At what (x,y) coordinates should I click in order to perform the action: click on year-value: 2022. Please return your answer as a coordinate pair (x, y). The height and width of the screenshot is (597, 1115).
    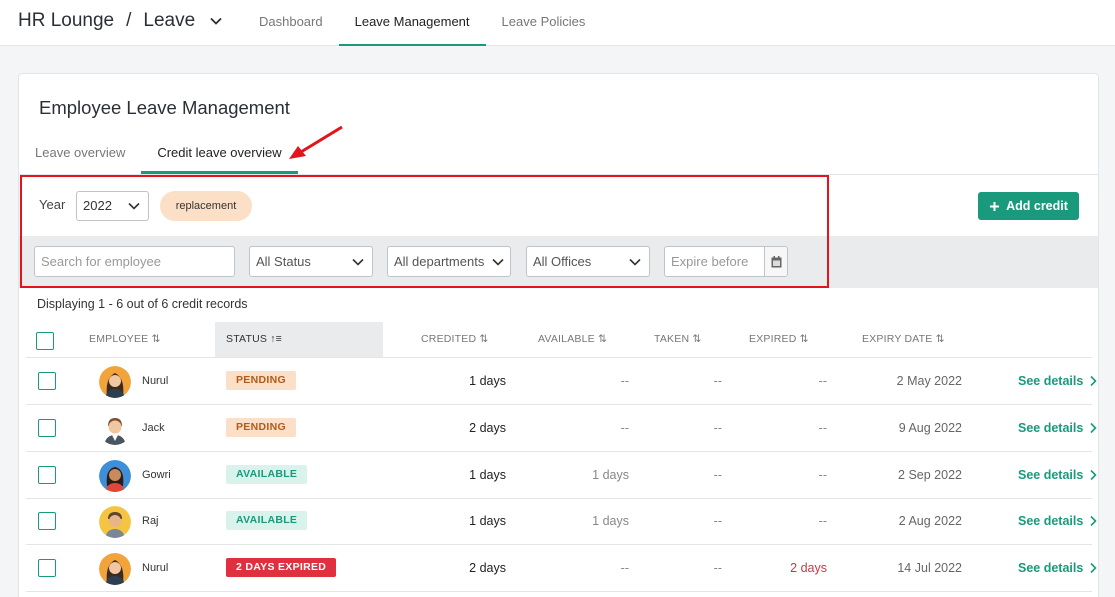
    Looking at the image, I should click on (97, 205).